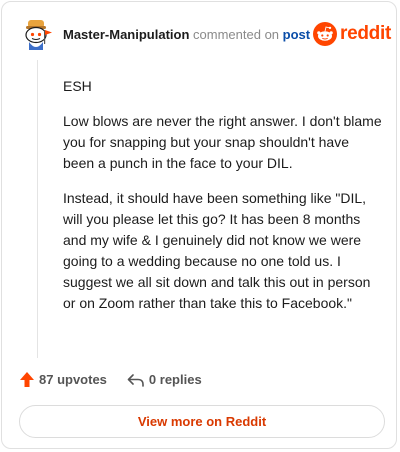 Image resolution: width=400 pixels, height=452 pixels. What do you see at coordinates (135, 380) in the screenshot?
I see `reply-arrow-icon` at bounding box center [135, 380].